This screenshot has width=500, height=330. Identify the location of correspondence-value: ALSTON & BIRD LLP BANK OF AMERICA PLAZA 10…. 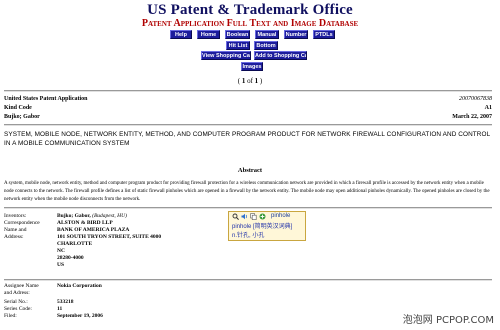
(109, 244).